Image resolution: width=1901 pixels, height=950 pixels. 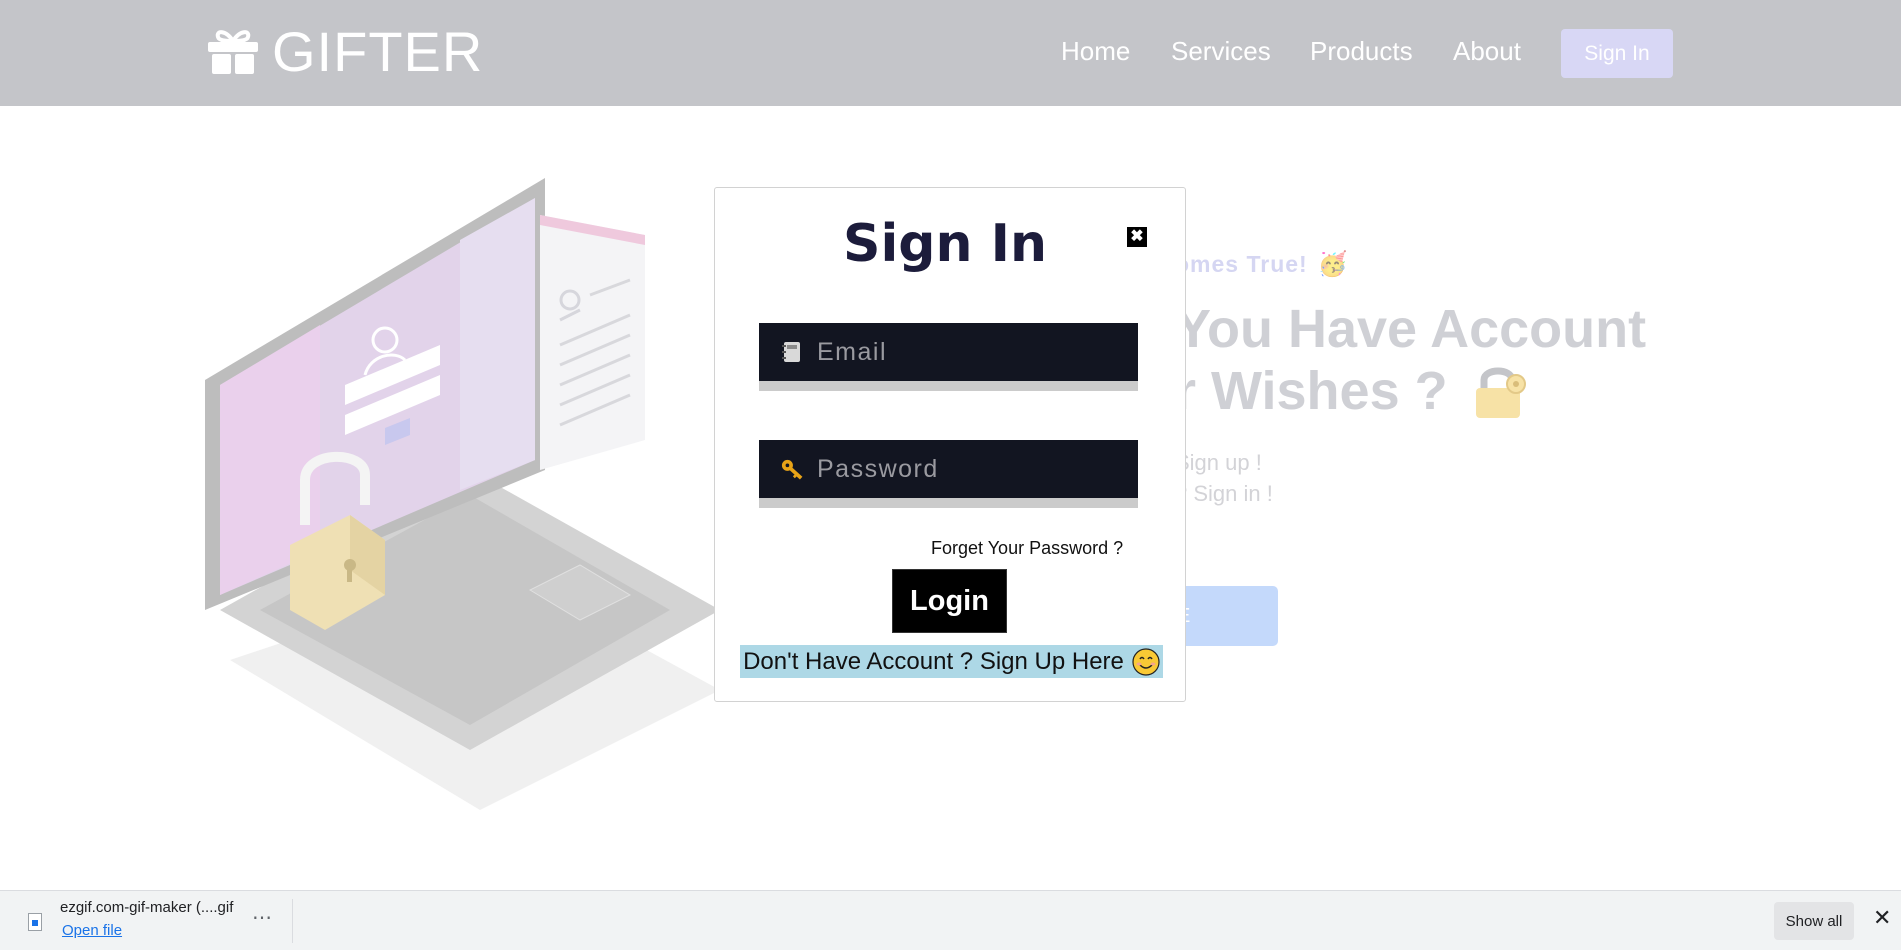 I want to click on nav-link-about: About, so click(x=1487, y=51).